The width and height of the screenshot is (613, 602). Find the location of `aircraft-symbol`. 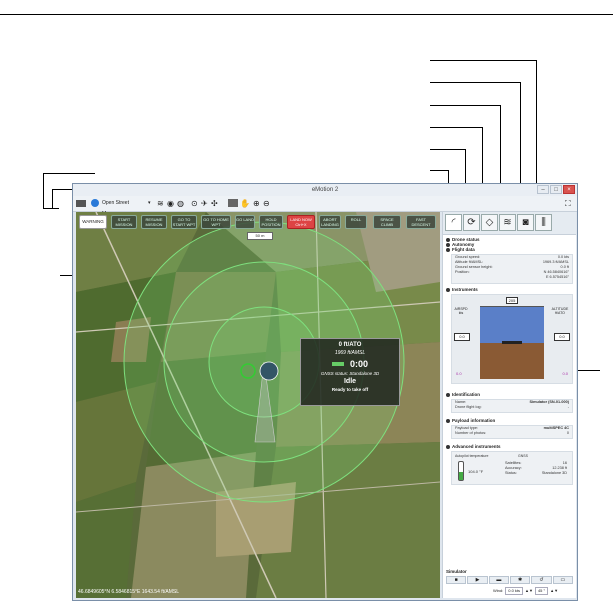

aircraft-symbol is located at coordinates (512, 342).